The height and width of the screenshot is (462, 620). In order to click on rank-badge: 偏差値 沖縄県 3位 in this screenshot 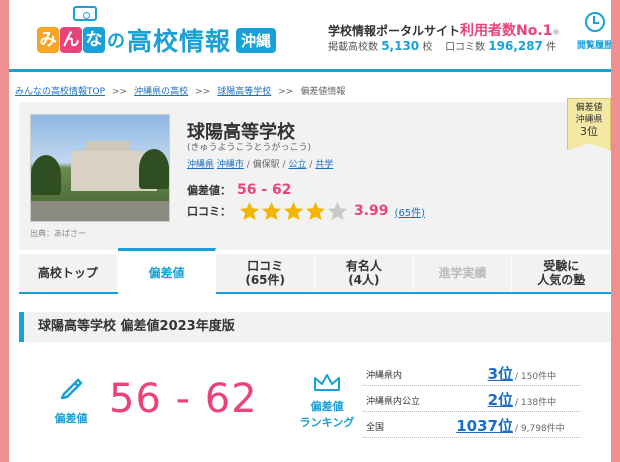, I will do `click(589, 124)`.